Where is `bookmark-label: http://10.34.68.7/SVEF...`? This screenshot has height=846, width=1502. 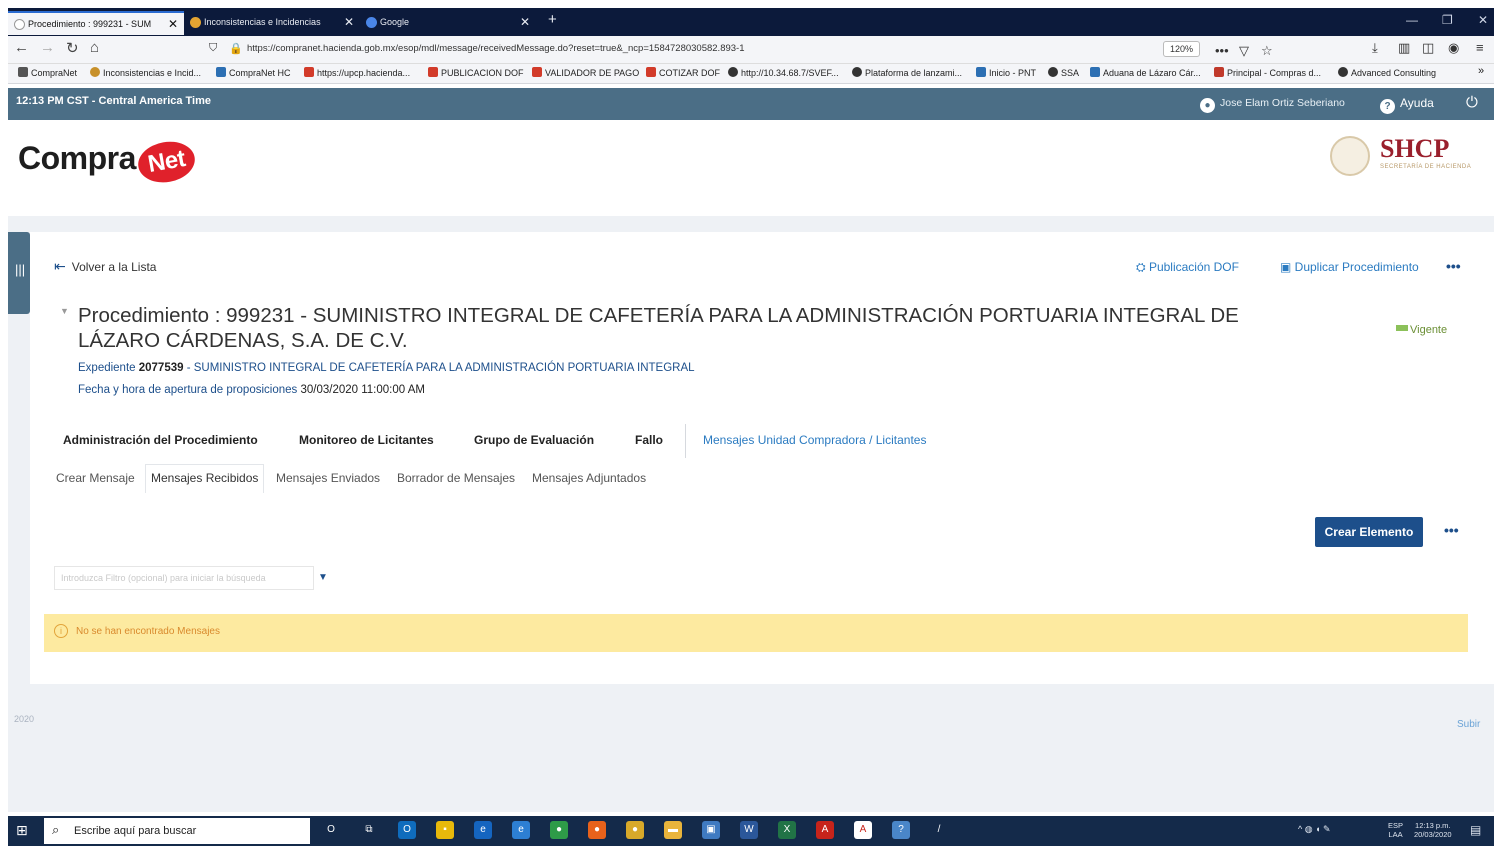 bookmark-label: http://10.34.68.7/SVEF... is located at coordinates (790, 73).